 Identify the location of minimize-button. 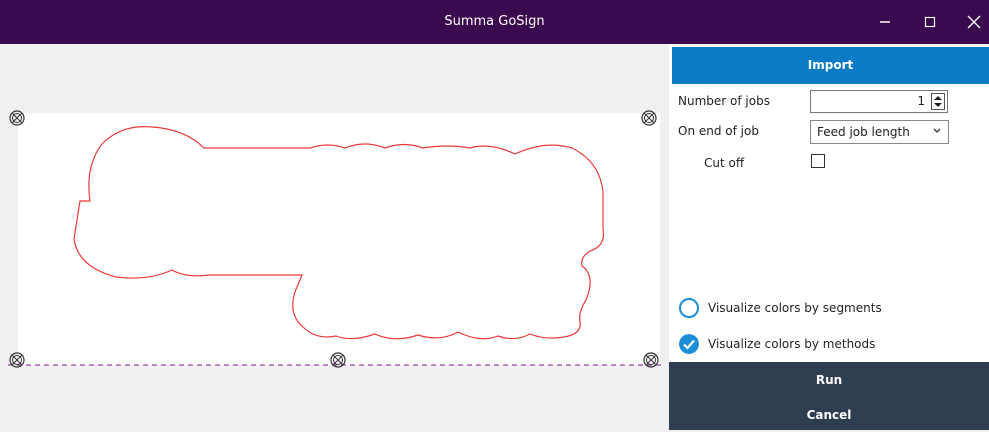
(885, 22).